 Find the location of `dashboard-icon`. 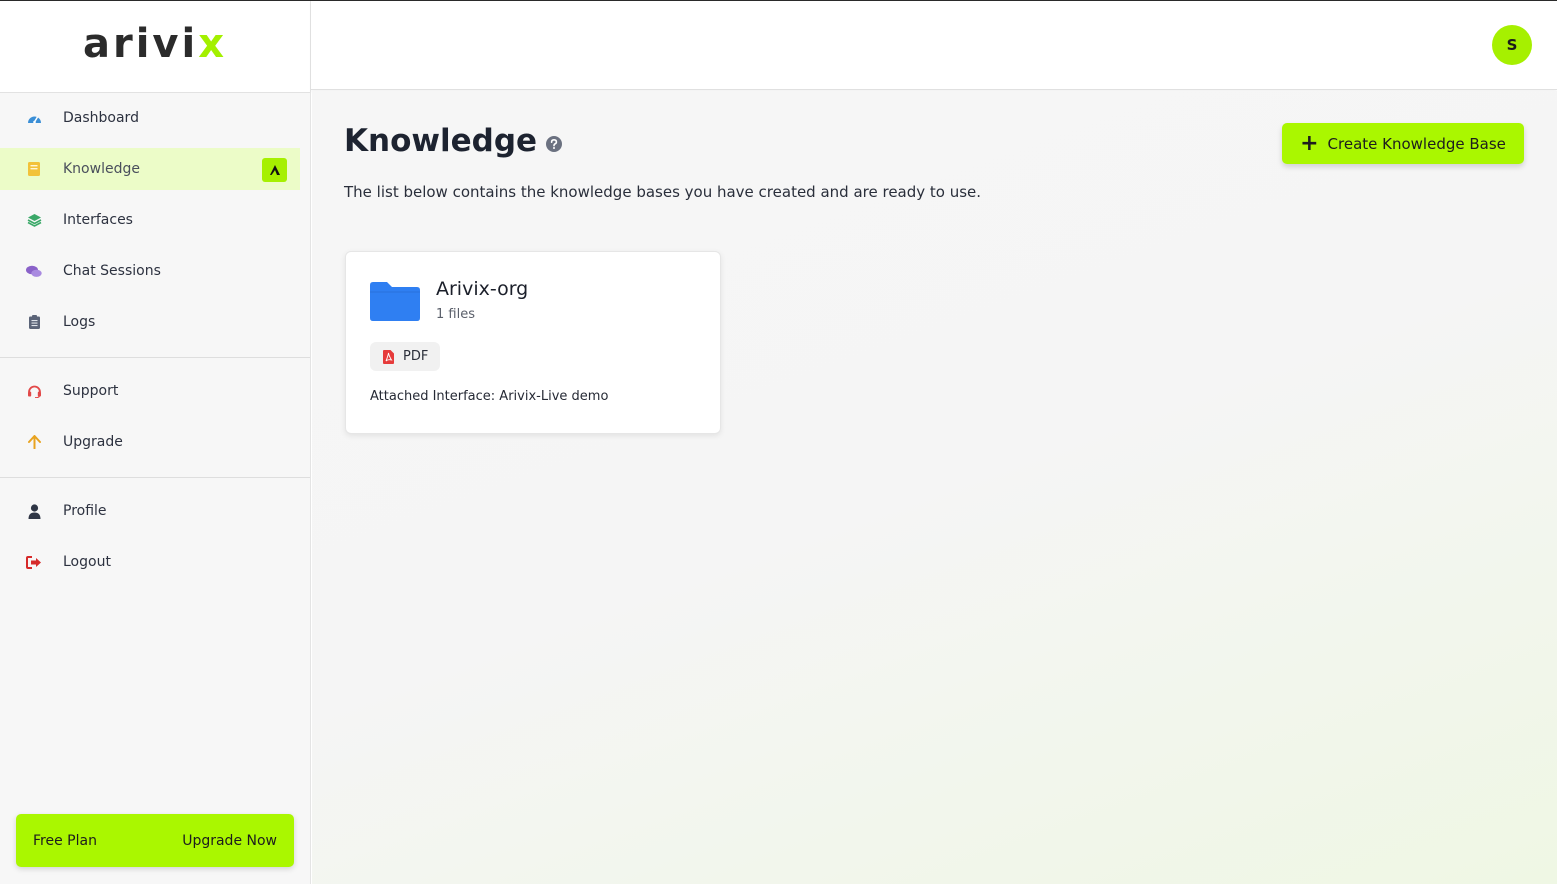

dashboard-icon is located at coordinates (34, 118).